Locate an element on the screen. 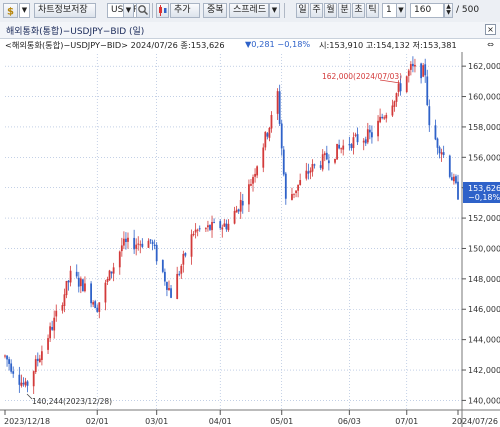 Image resolution: width=500 pixels, height=427 pixels. candle-icon is located at coordinates (162, 10).